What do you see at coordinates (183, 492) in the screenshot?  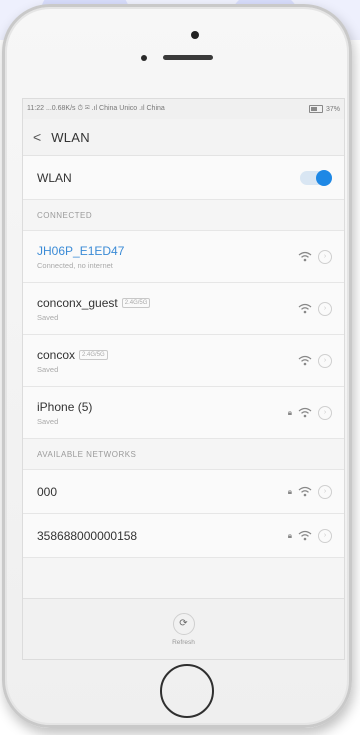 I see `network-row: 000 🔒︎ ›` at bounding box center [183, 492].